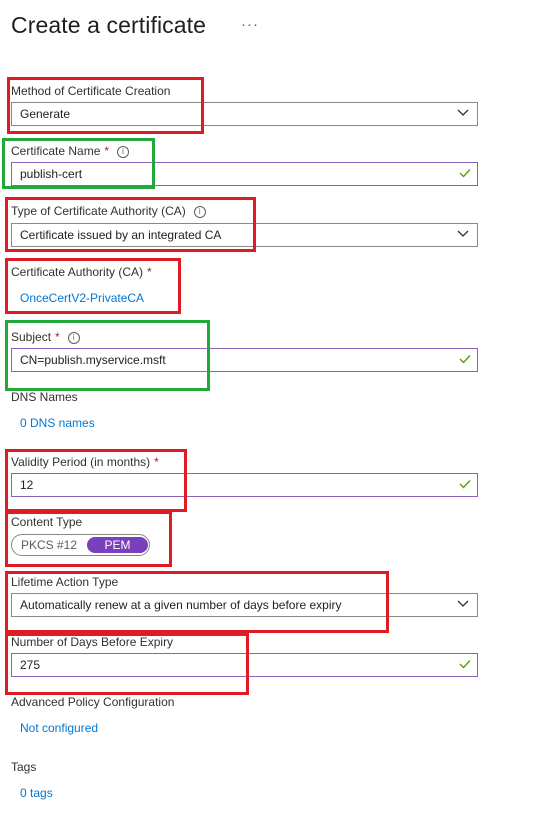 The image size is (540, 825). I want to click on advanced-config-link: Not configured, so click(59, 728).